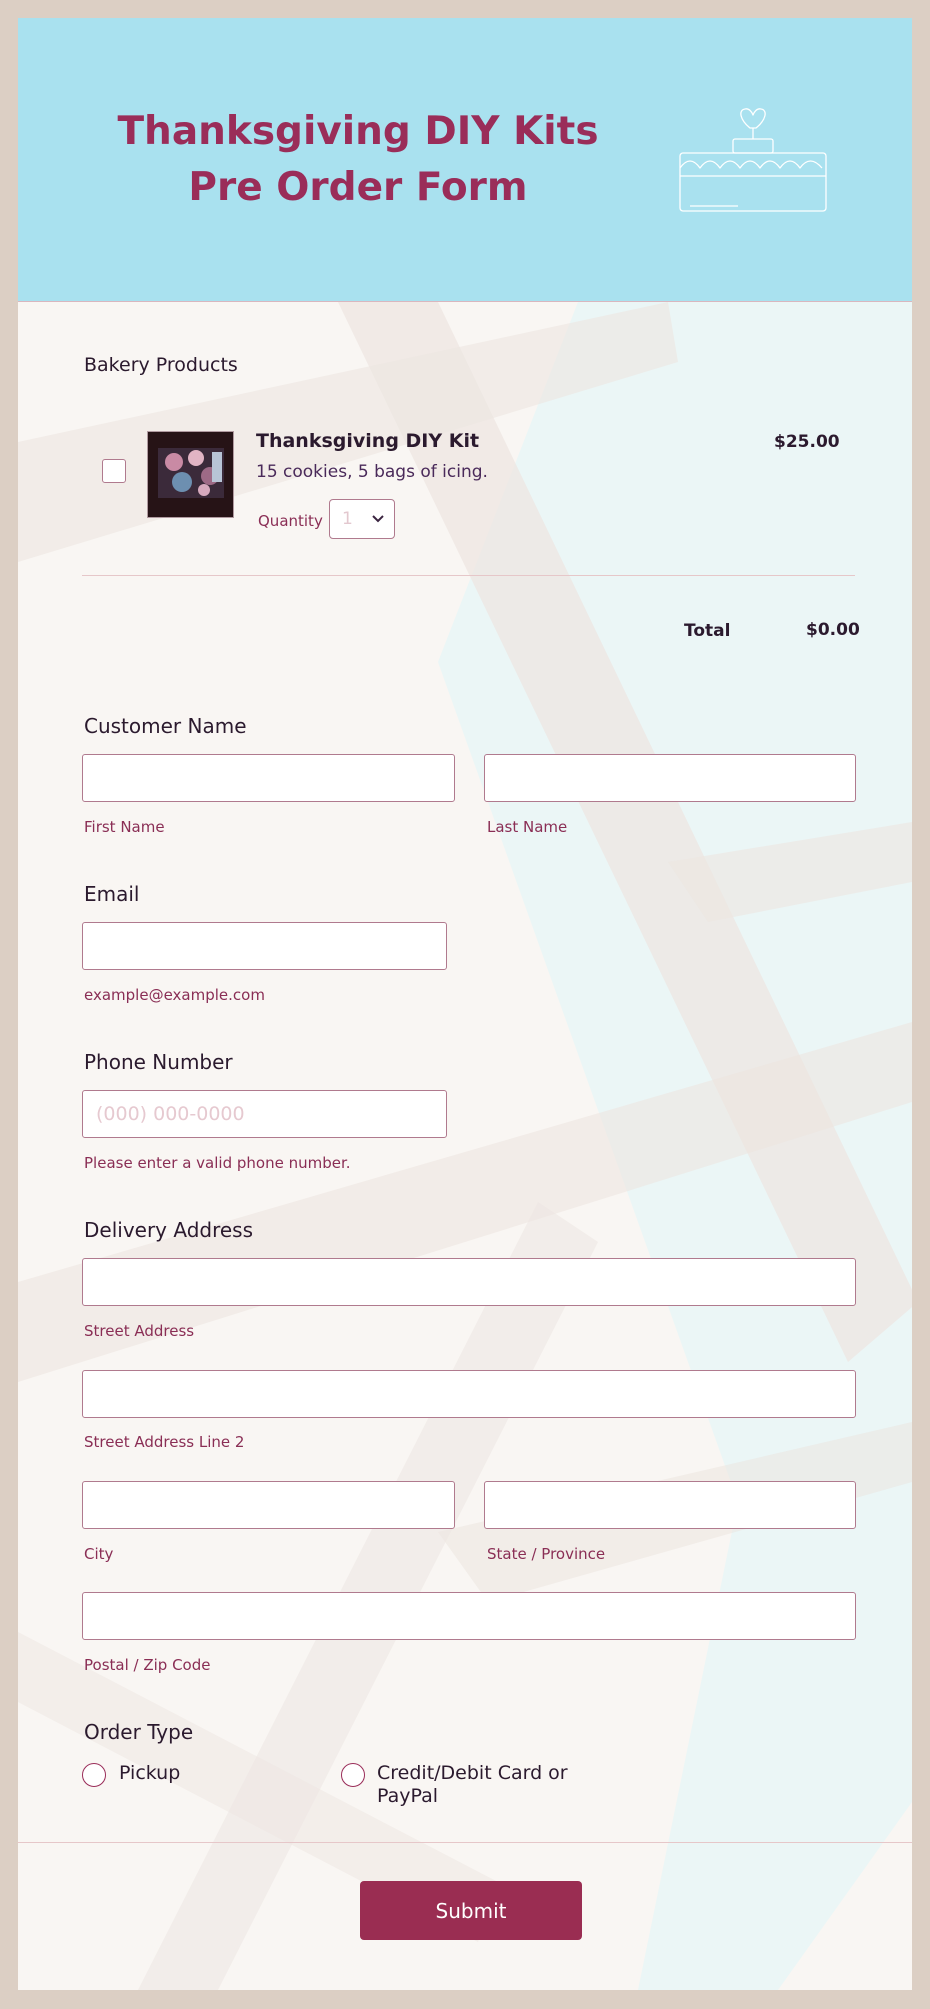 The height and width of the screenshot is (2009, 930). Describe the element at coordinates (174, 995) in the screenshot. I see `email-sublabel: example@example.com` at that location.